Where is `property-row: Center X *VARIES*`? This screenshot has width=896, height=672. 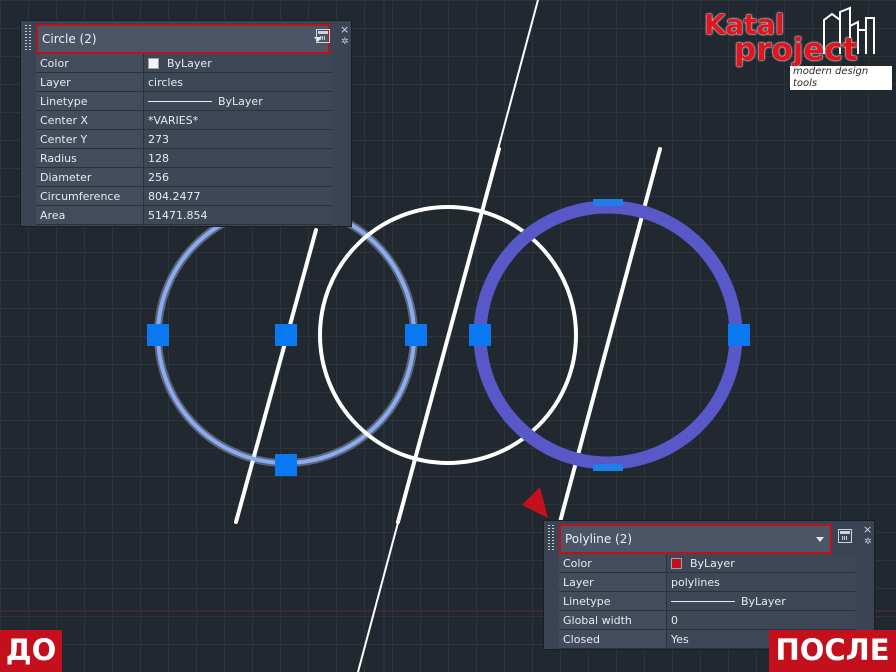
property-row: Center X *VARIES* is located at coordinates (184, 120).